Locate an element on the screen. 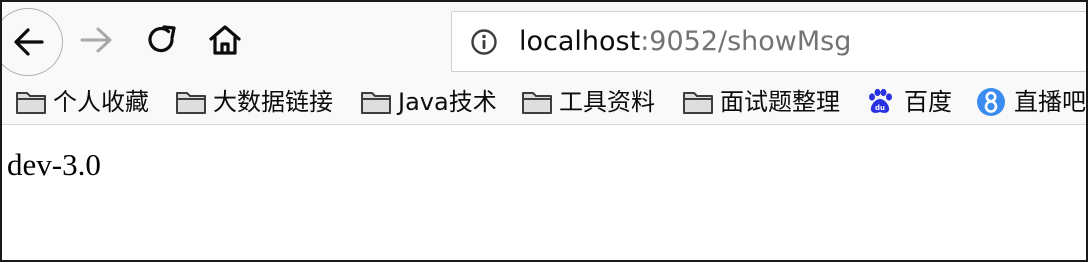  reload-button is located at coordinates (162, 40).